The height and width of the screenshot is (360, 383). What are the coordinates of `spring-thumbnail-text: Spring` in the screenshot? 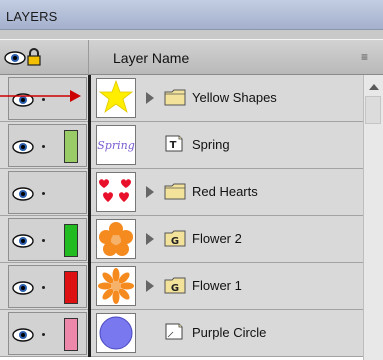 It's located at (115, 145).